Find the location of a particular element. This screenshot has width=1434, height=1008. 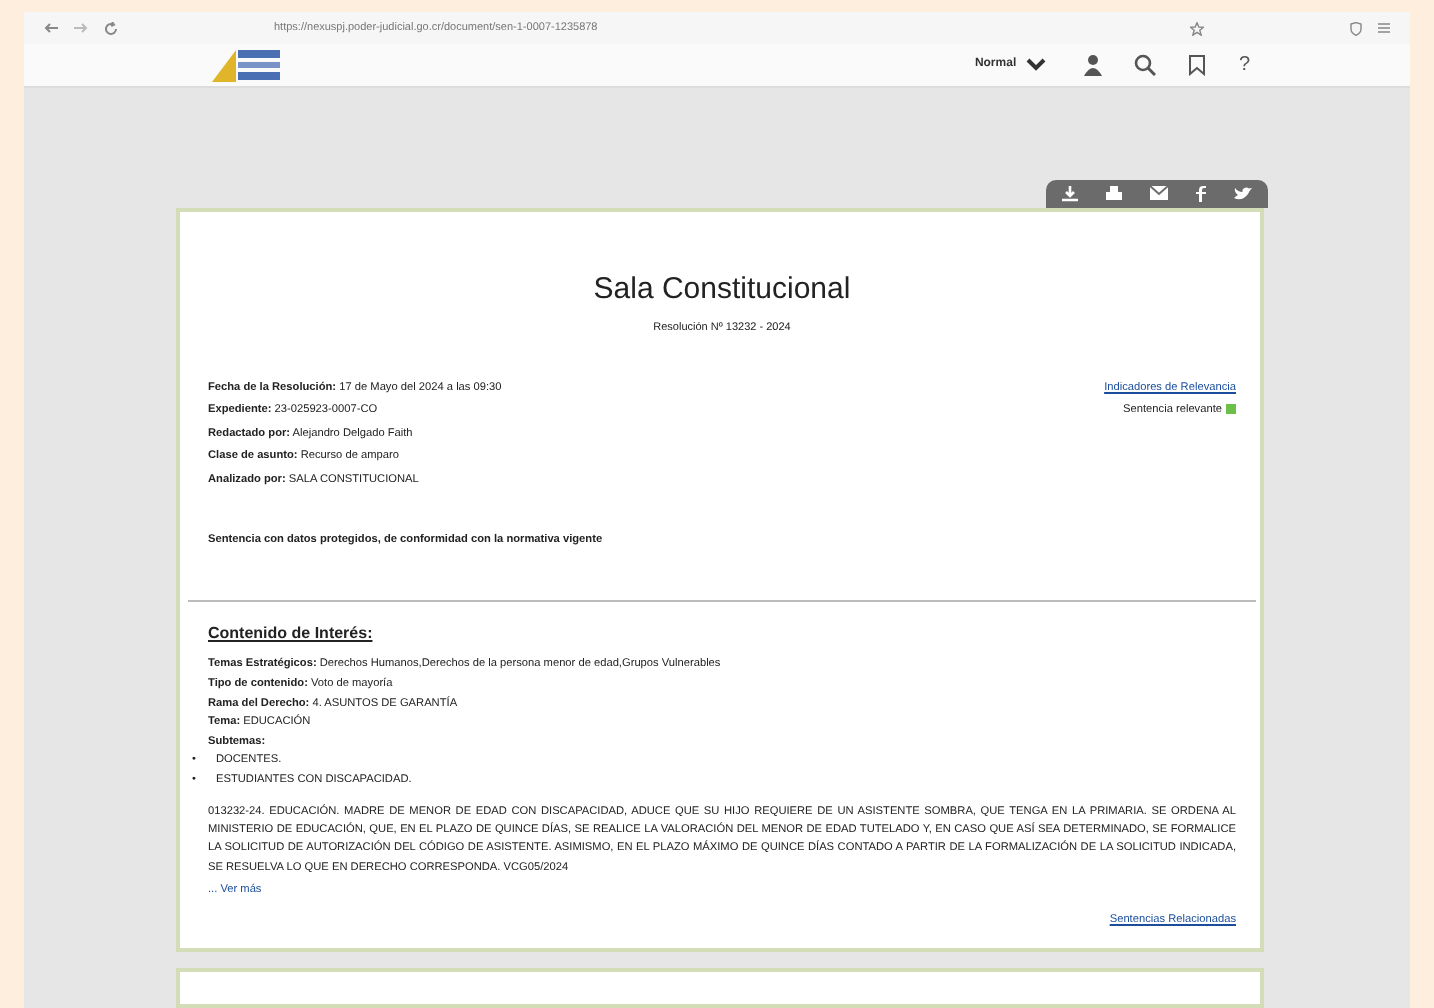

back-icon is located at coordinates (51, 28).